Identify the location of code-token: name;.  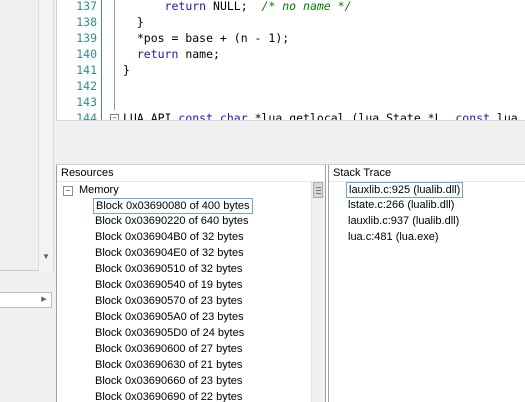
(199, 54).